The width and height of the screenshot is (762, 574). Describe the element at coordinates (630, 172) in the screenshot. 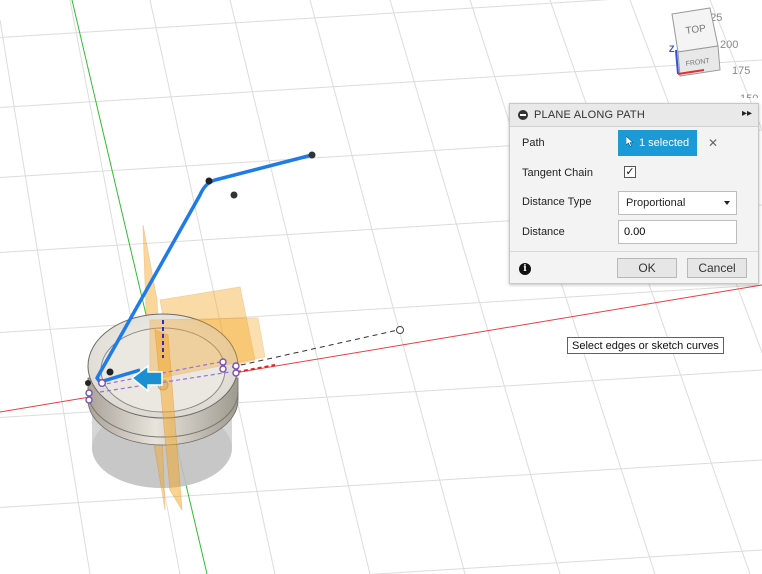

I see `tangent-chain-checkbox: ✓` at that location.